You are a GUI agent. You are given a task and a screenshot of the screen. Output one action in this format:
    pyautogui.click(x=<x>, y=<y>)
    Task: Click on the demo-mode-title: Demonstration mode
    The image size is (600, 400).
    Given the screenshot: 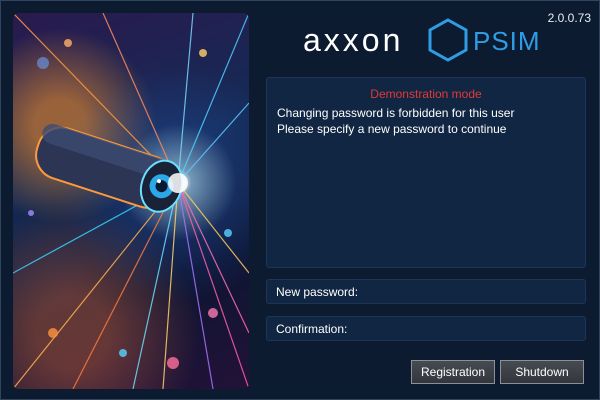 What is the action you would take?
    pyautogui.click(x=426, y=94)
    